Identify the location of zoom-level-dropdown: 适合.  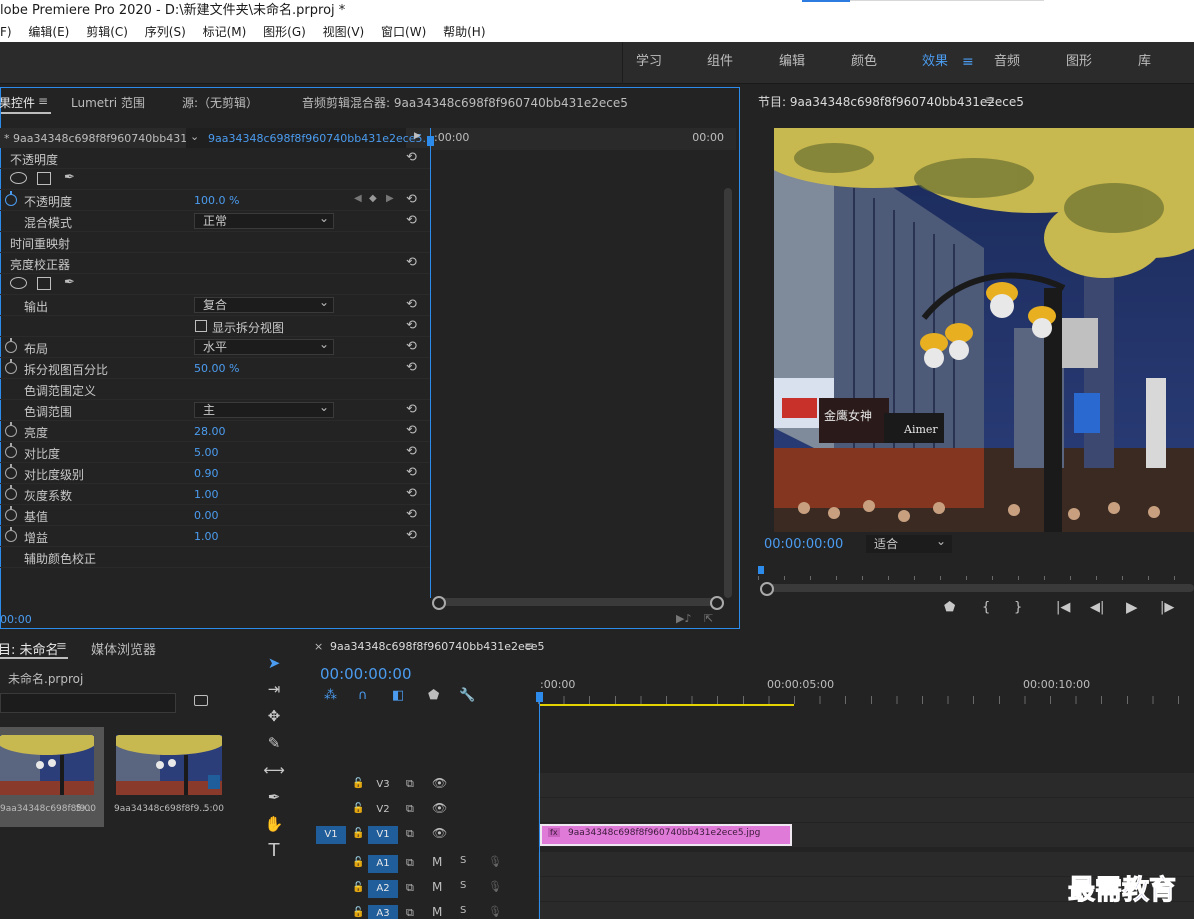
(909, 542).